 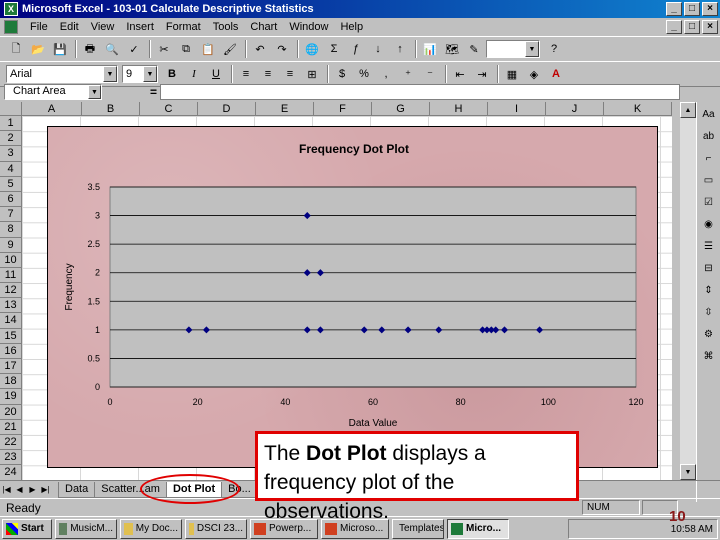 I want to click on maximize-button: □, so click(x=692, y=9).